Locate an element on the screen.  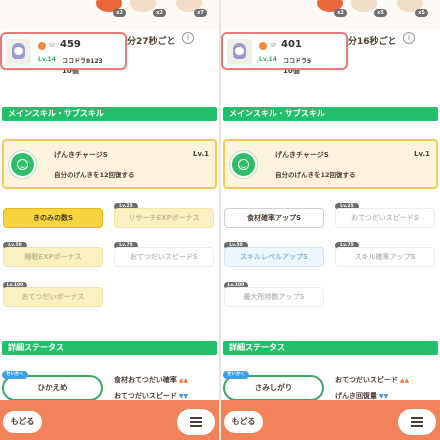
pokemon-name: ココドラ5 is located at coordinates (297, 61).